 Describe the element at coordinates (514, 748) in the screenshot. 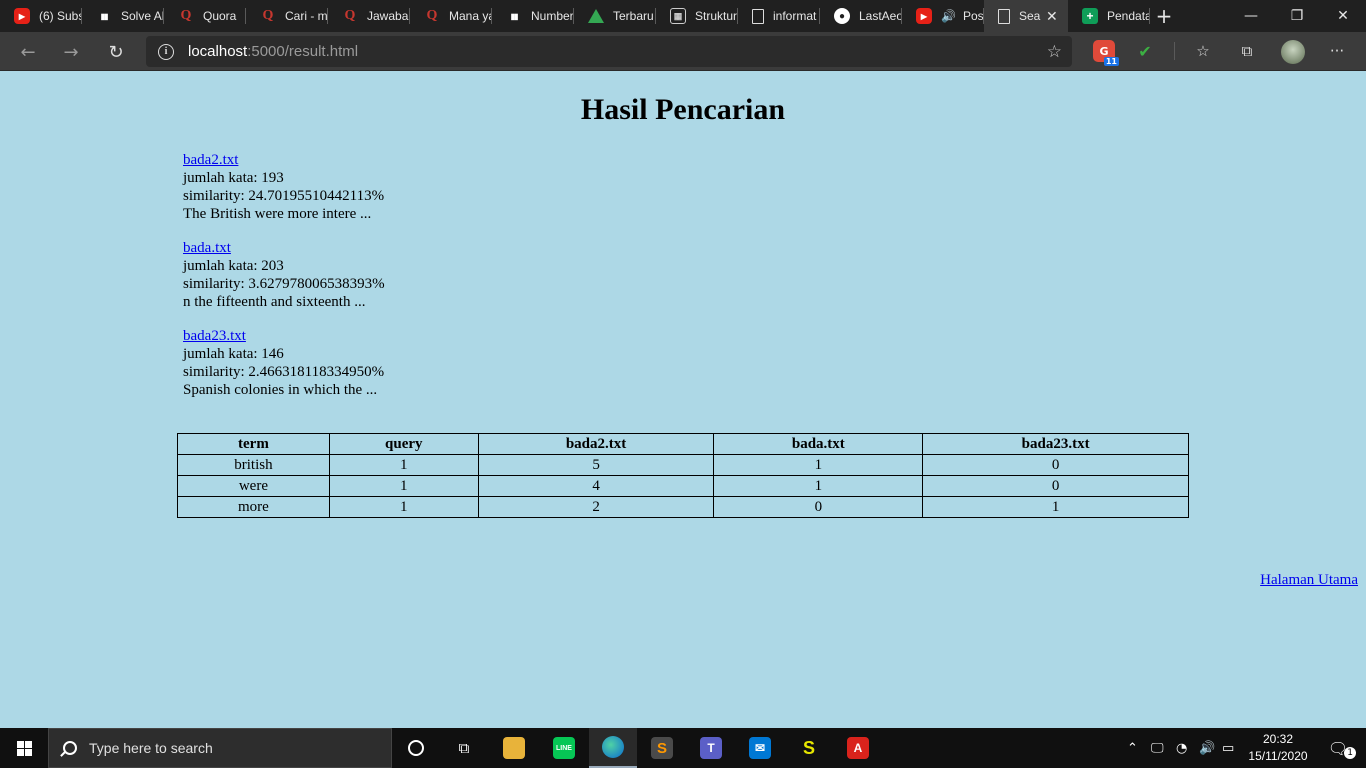

I see `file-explorer-icon` at that location.